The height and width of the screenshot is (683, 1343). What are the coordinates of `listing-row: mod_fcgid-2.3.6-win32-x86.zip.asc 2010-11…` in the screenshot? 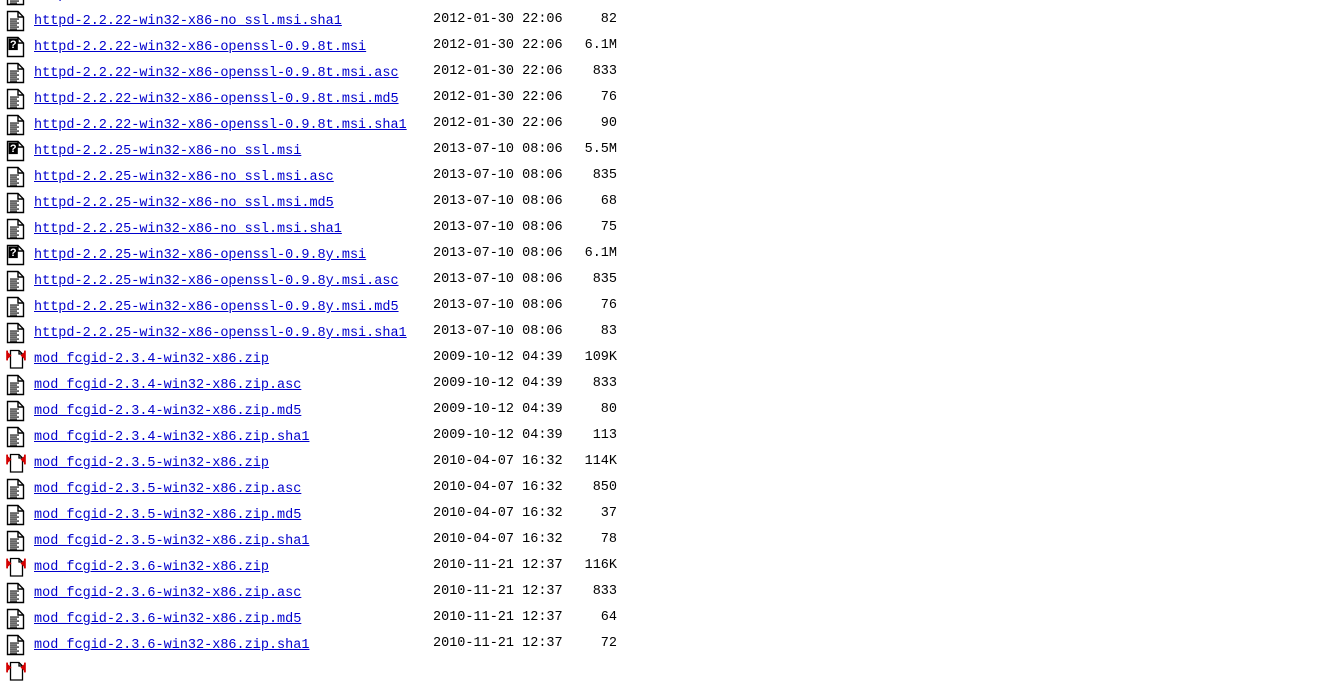 It's located at (671, 592).